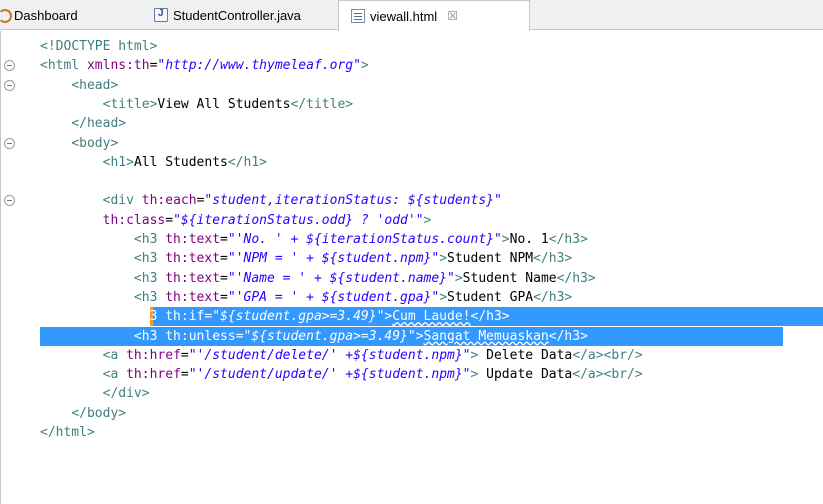 Image resolution: width=823 pixels, height=504 pixels. I want to click on code-token-attr: th:text, so click(193, 278).